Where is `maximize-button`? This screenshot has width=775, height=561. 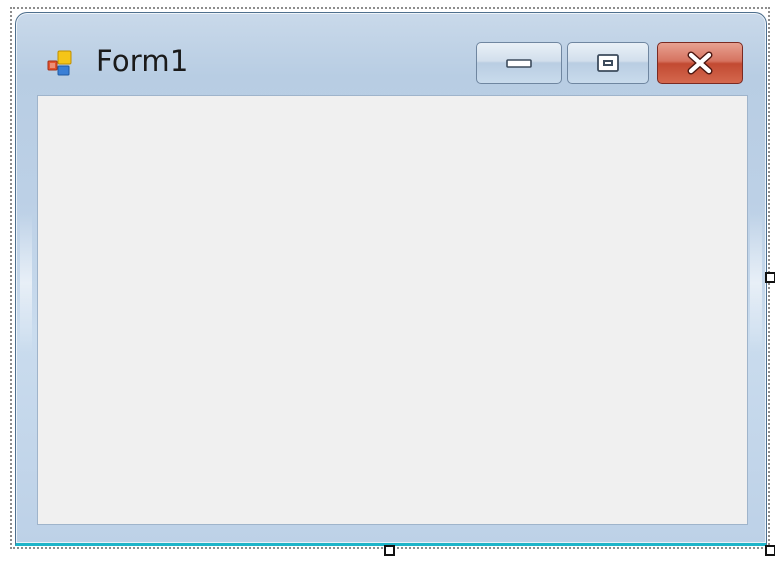 maximize-button is located at coordinates (608, 63).